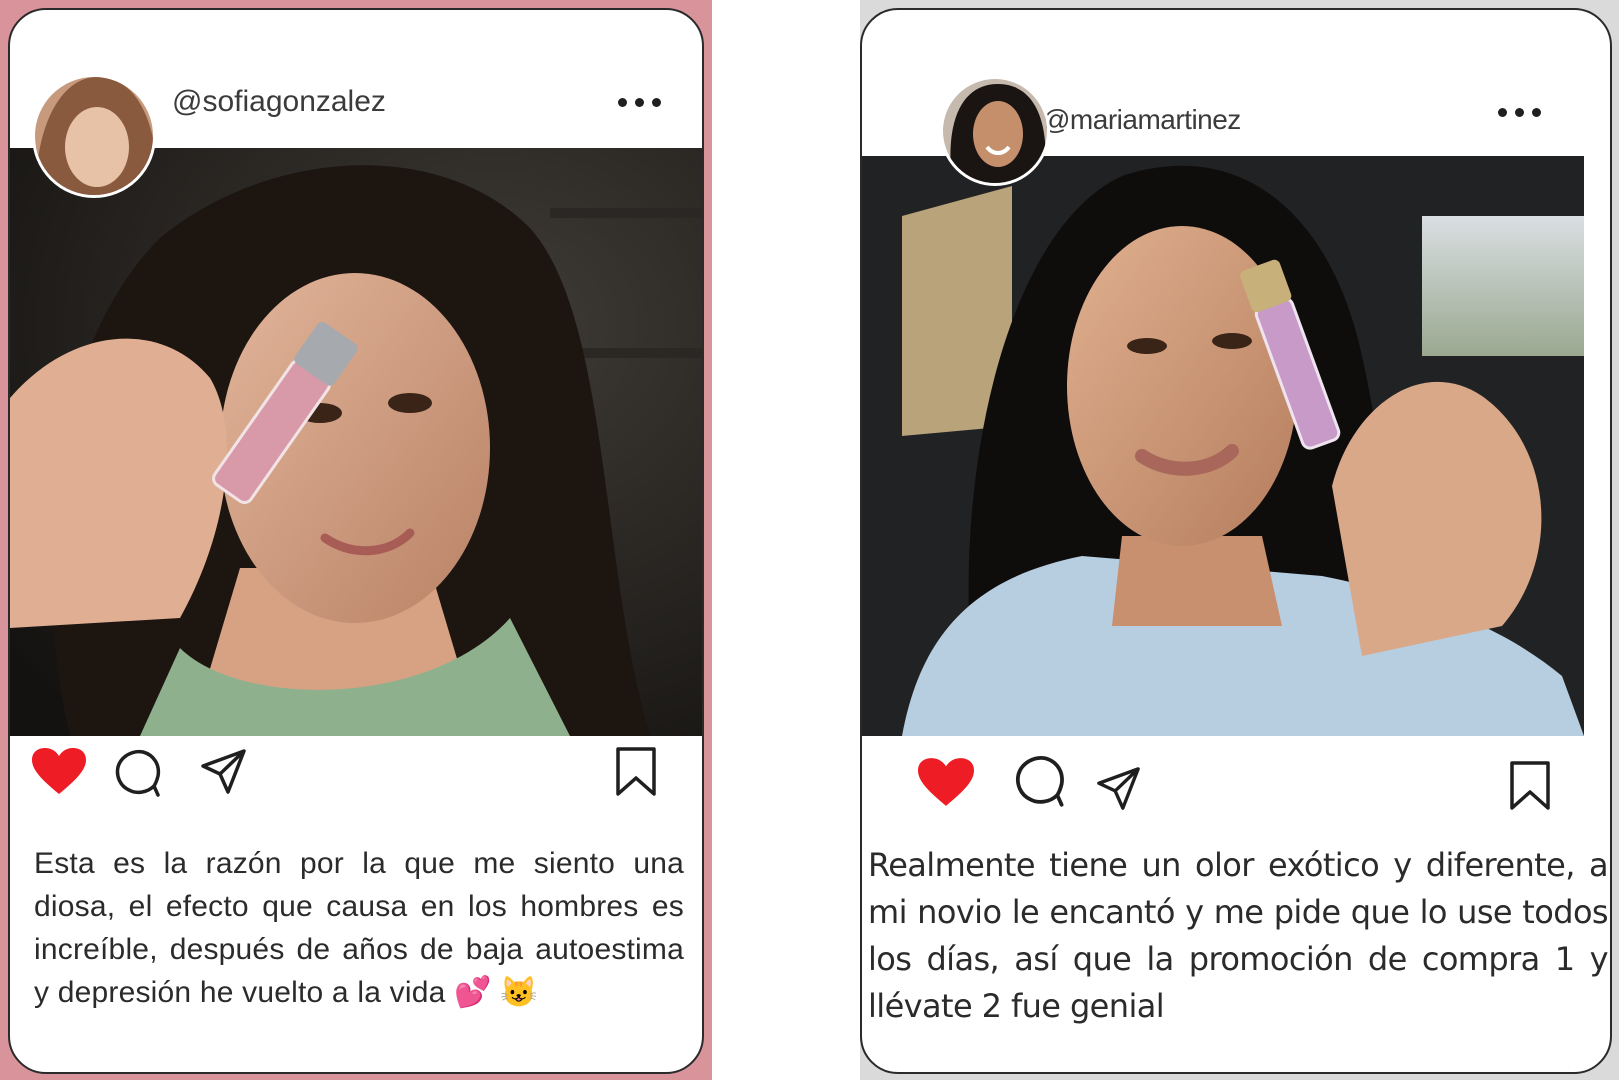  What do you see at coordinates (1141, 120) in the screenshot?
I see `post-username: @mariamartinez` at bounding box center [1141, 120].